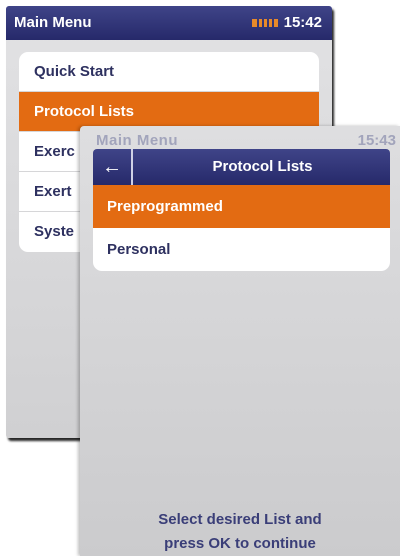  I want to click on arrow-left-icon: ←, so click(112, 166).